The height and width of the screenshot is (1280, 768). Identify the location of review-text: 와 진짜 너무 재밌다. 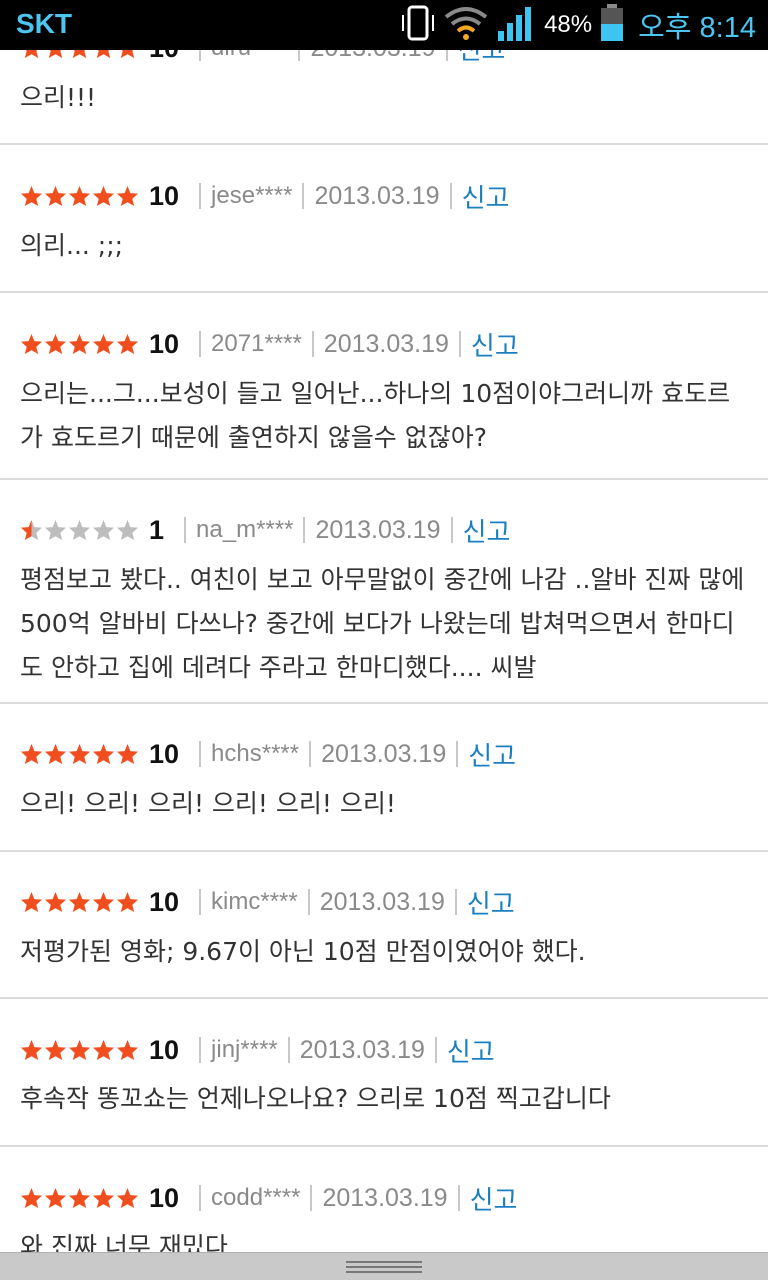
(124, 1242).